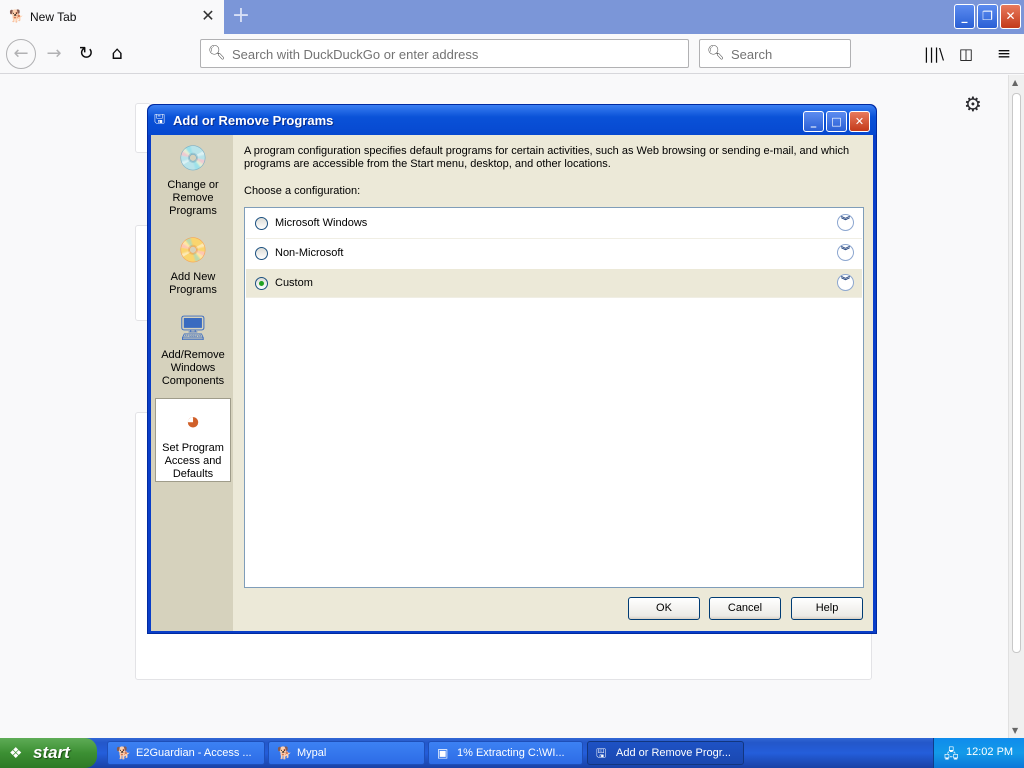 Image resolution: width=1024 pixels, height=768 pixels. Describe the element at coordinates (827, 608) in the screenshot. I see `help-button: Help` at that location.